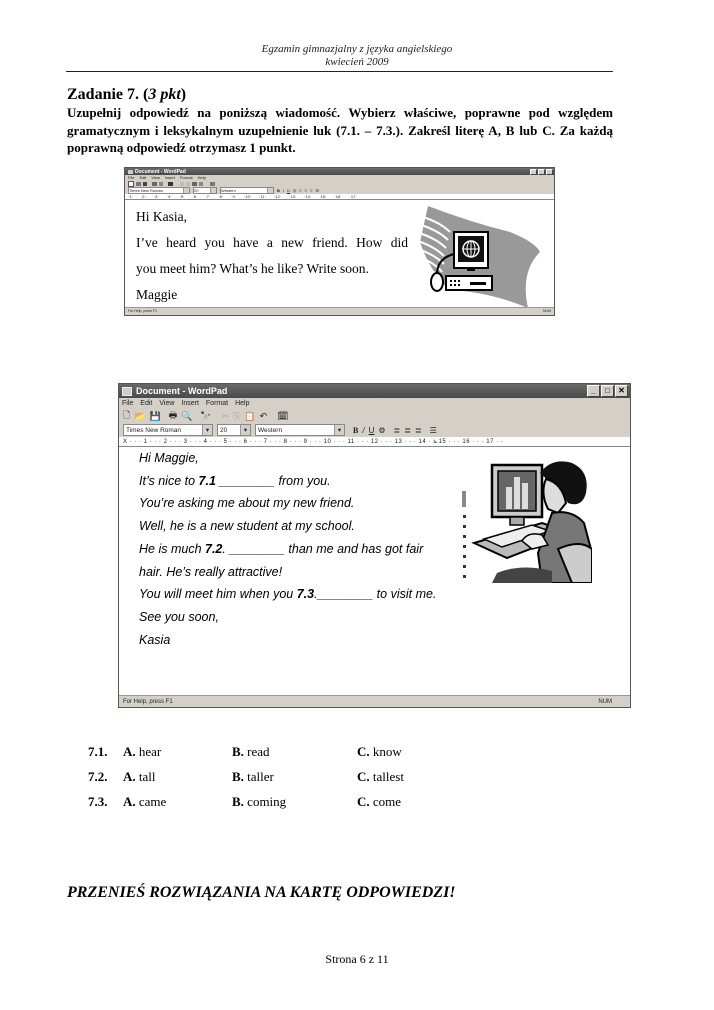 This screenshot has height=1010, width=714. Describe the element at coordinates (247, 190) in the screenshot. I see `script-select: Western` at that location.